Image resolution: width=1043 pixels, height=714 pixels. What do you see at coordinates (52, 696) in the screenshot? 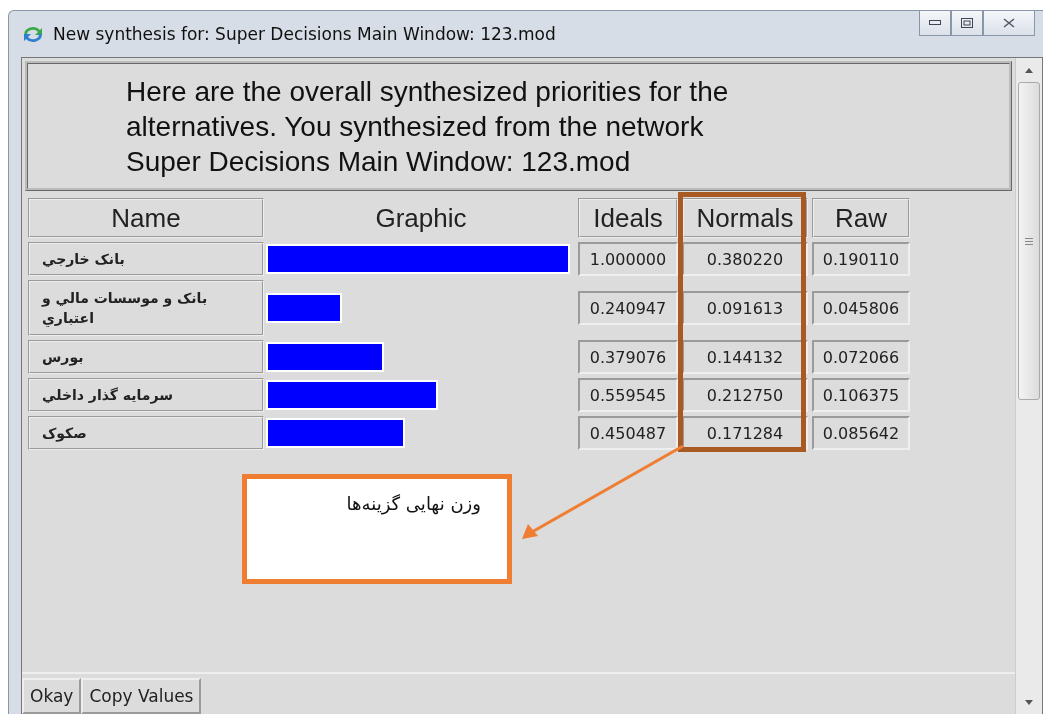
I see `okay-button: Okay` at bounding box center [52, 696].